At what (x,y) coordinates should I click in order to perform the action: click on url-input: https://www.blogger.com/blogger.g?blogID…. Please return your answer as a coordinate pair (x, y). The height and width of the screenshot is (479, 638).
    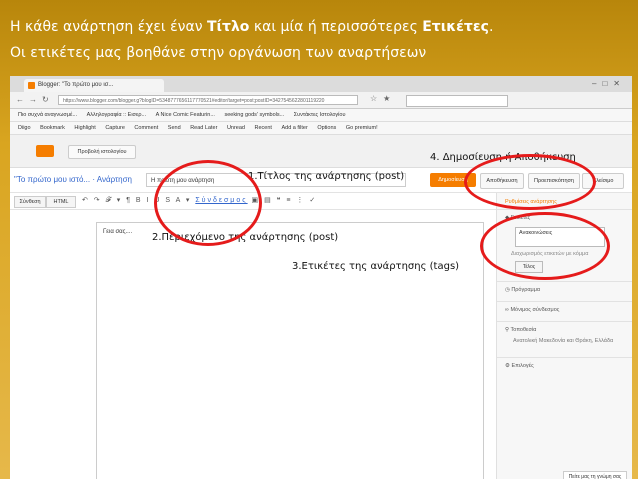
    Looking at the image, I should click on (208, 100).